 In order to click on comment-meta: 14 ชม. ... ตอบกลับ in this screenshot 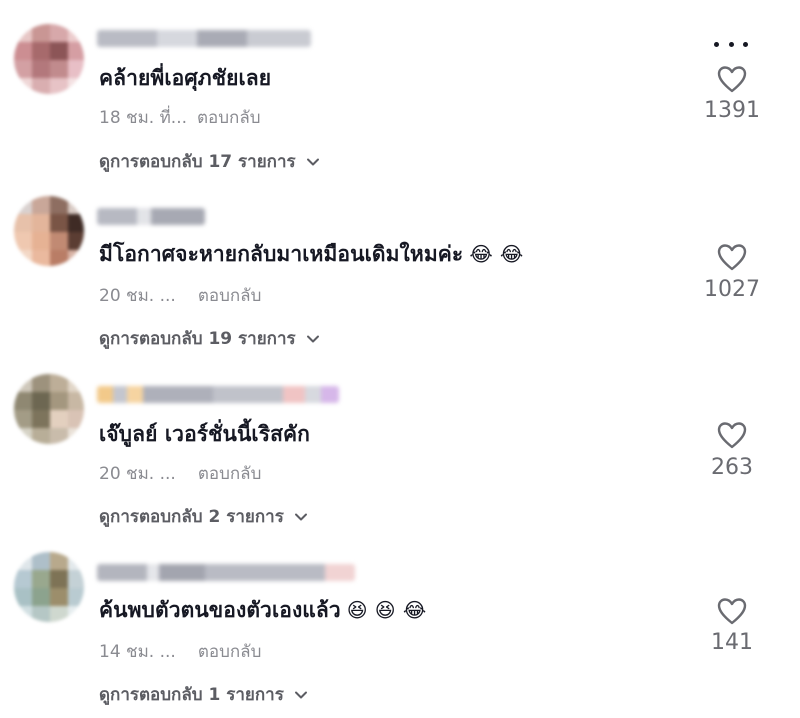, I will do `click(180, 651)`.